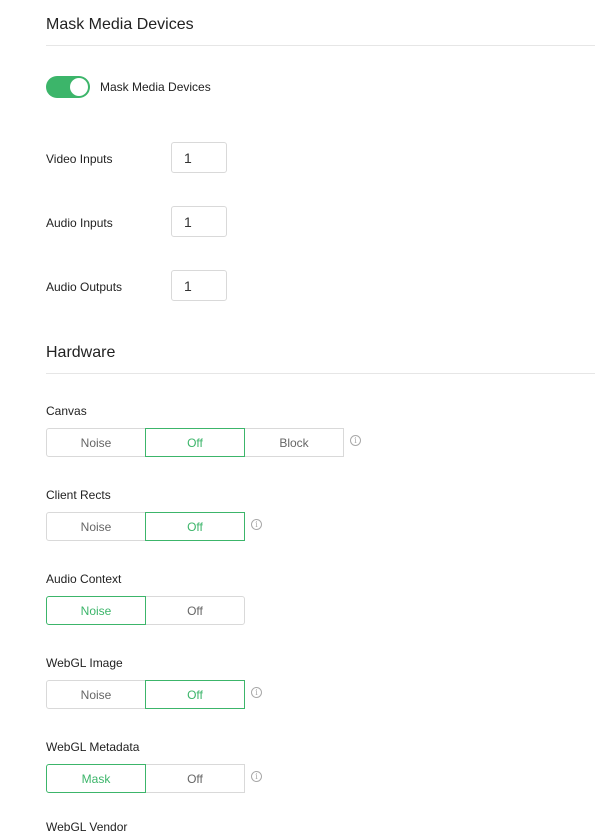 The image size is (595, 834). Describe the element at coordinates (155, 87) in the screenshot. I see `toggle-label: Mask Media Devices` at that location.